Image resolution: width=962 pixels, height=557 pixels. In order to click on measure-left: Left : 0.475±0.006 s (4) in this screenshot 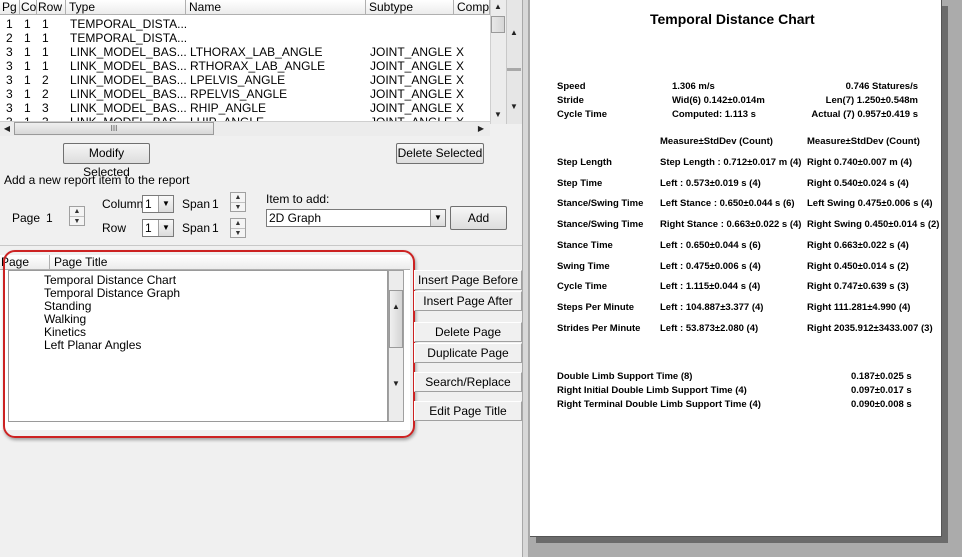, I will do `click(710, 266)`.